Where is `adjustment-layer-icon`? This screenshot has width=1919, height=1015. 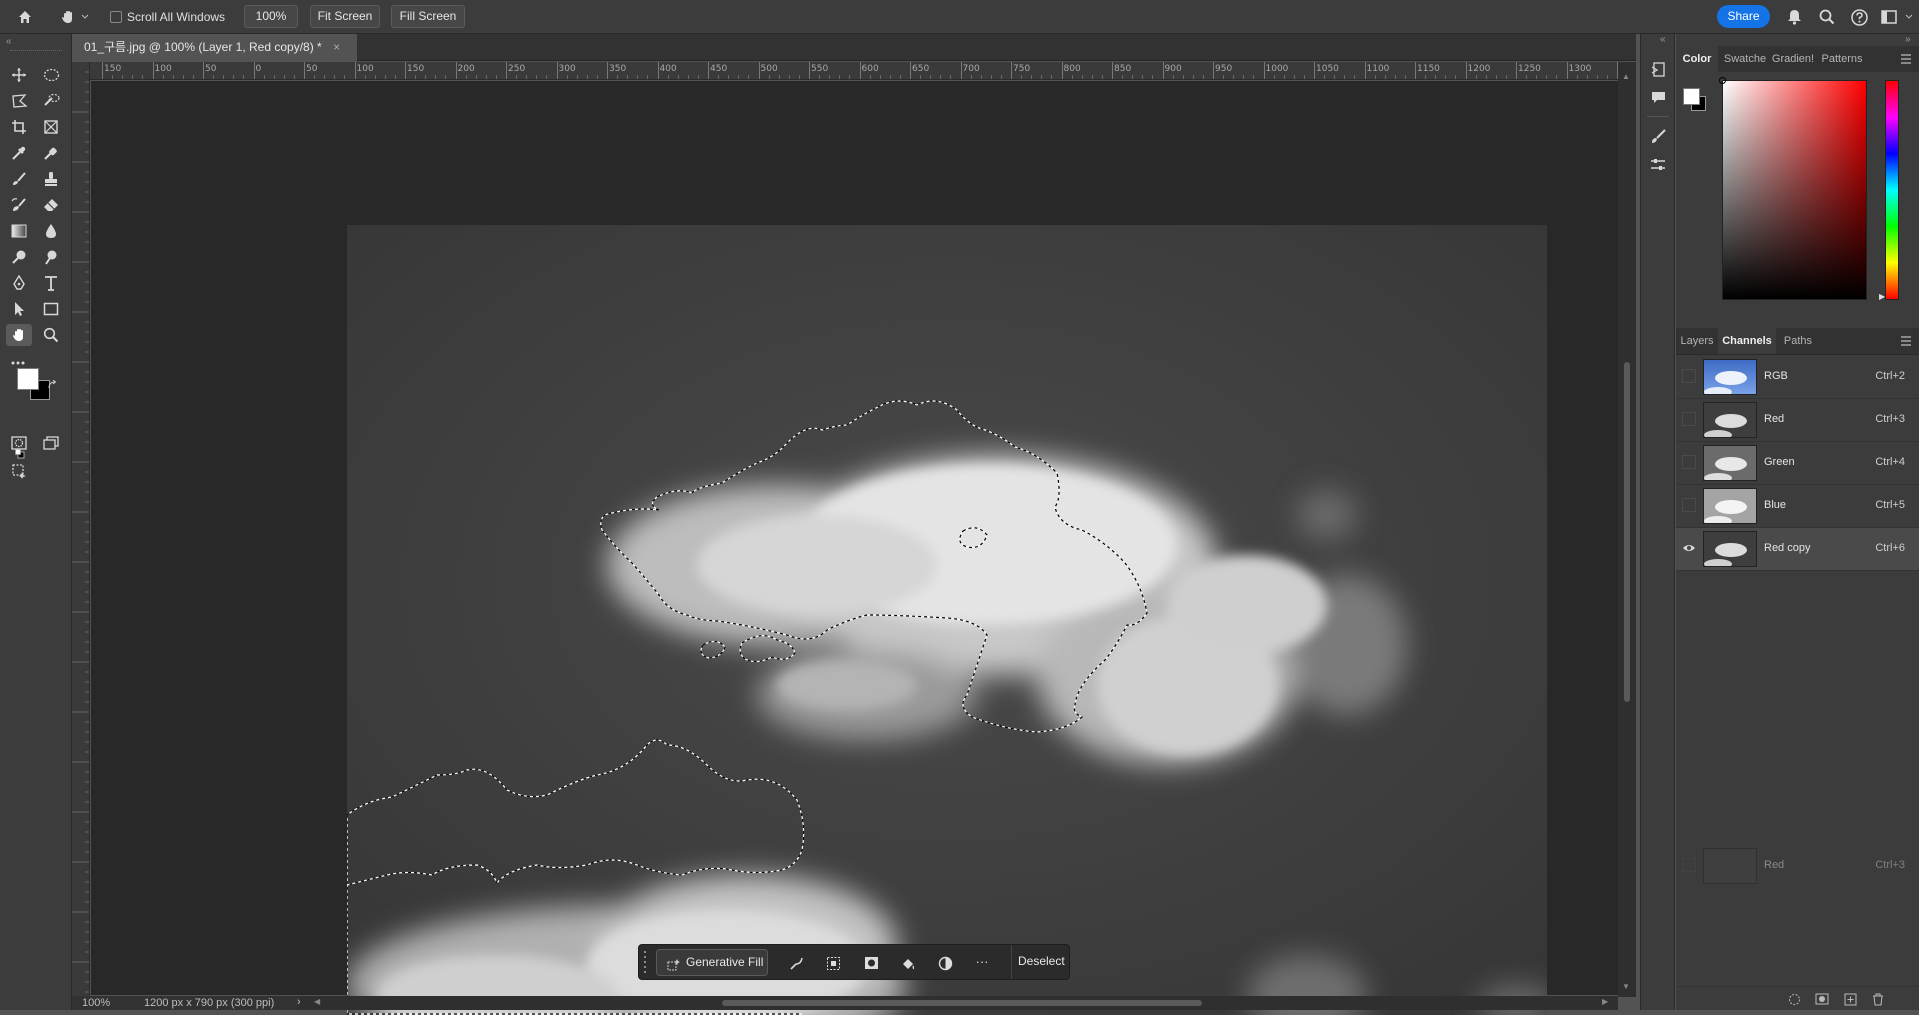
adjustment-layer-icon is located at coordinates (945, 963).